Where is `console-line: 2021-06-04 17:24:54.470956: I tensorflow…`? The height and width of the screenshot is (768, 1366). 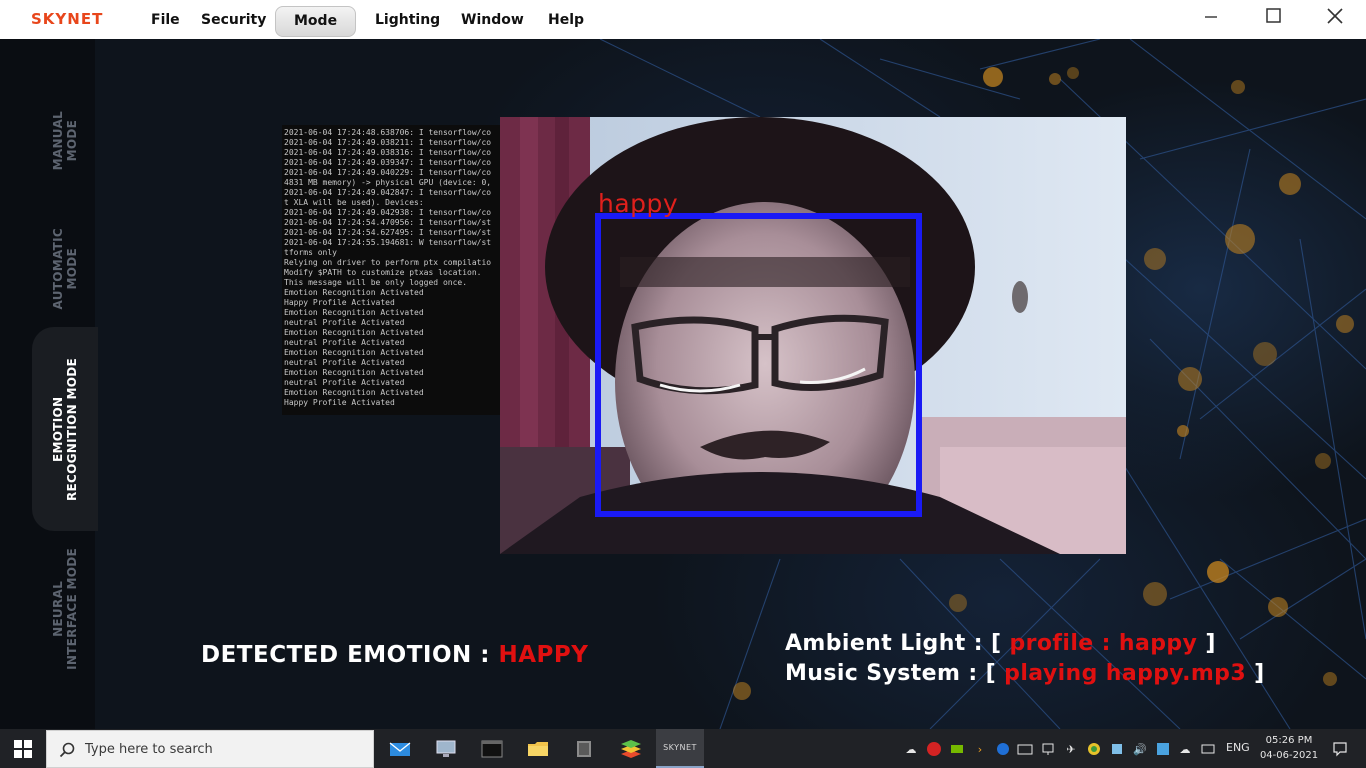 console-line: 2021-06-04 17:24:54.470956: I tensorflow… is located at coordinates (388, 222).